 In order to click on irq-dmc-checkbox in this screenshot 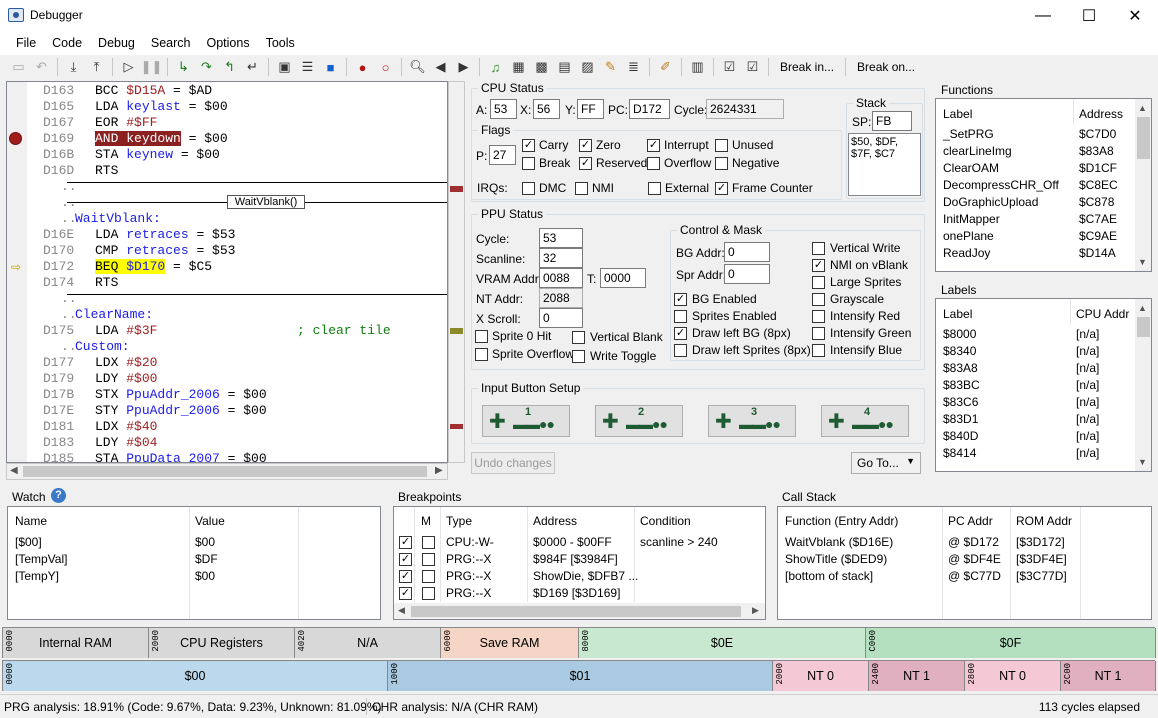, I will do `click(528, 188)`.